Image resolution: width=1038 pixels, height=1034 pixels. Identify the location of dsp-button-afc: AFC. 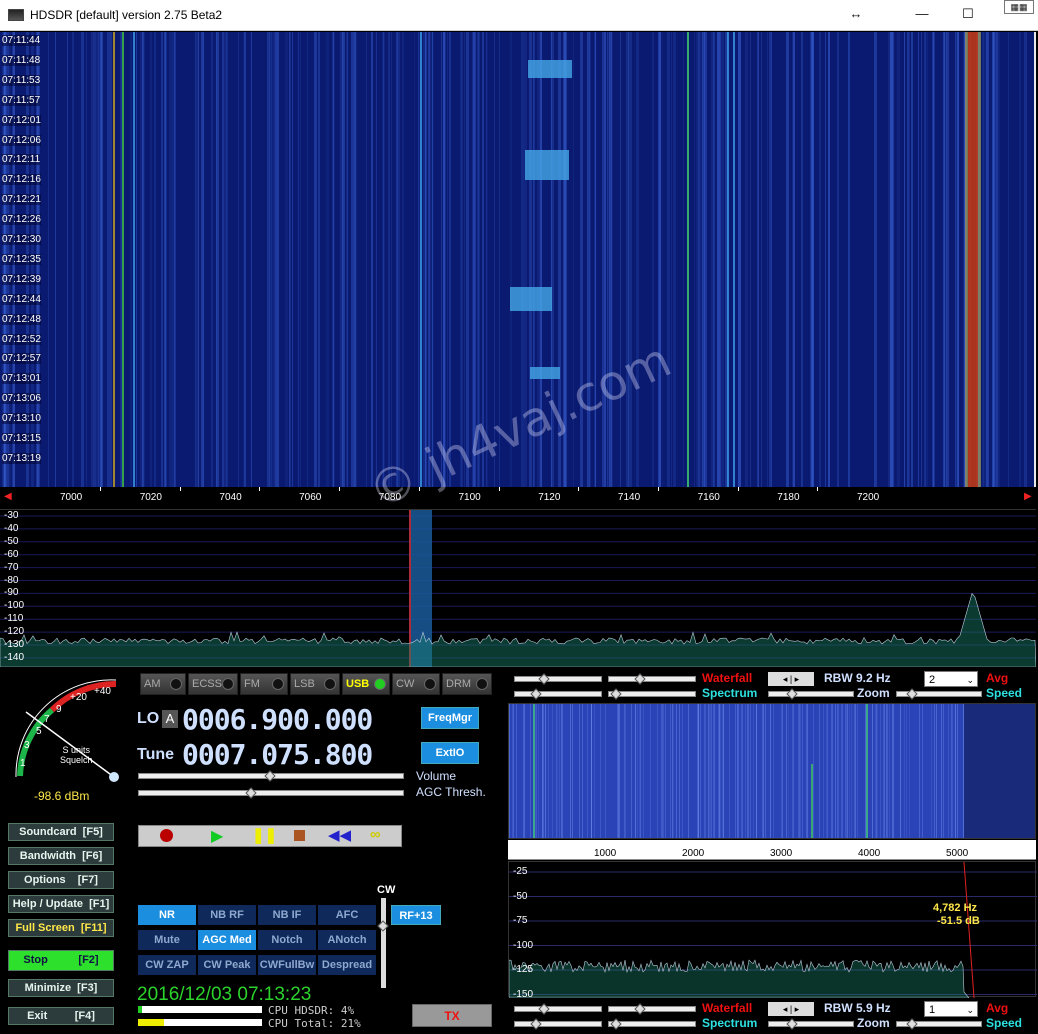
(347, 915).